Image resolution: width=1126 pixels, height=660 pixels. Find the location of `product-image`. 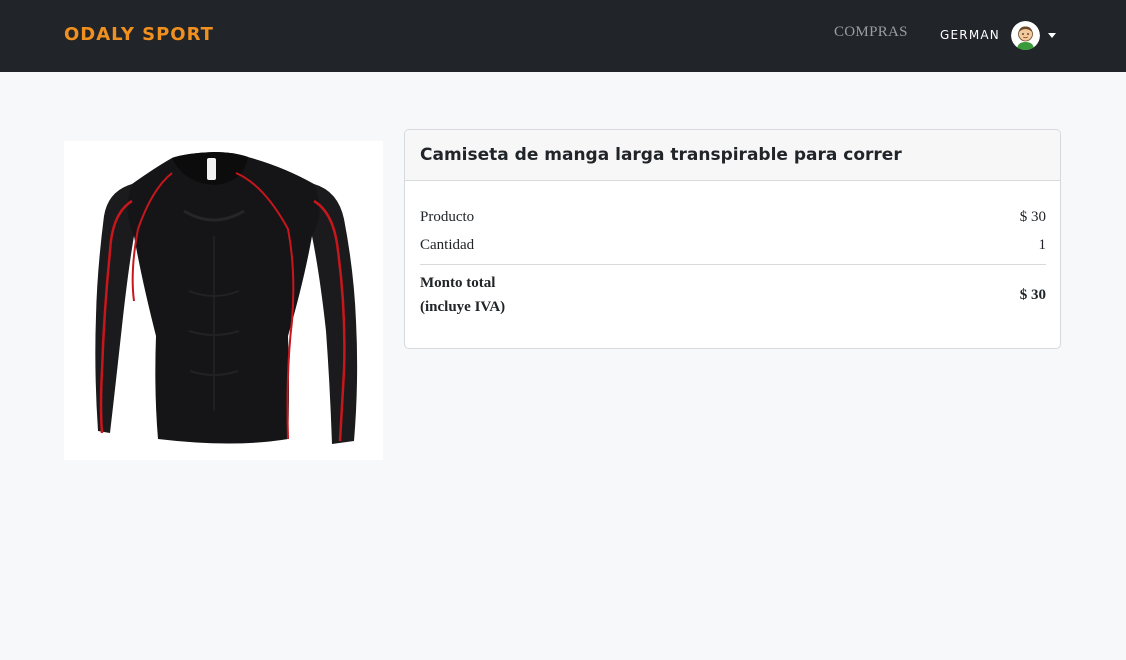

product-image is located at coordinates (223, 300).